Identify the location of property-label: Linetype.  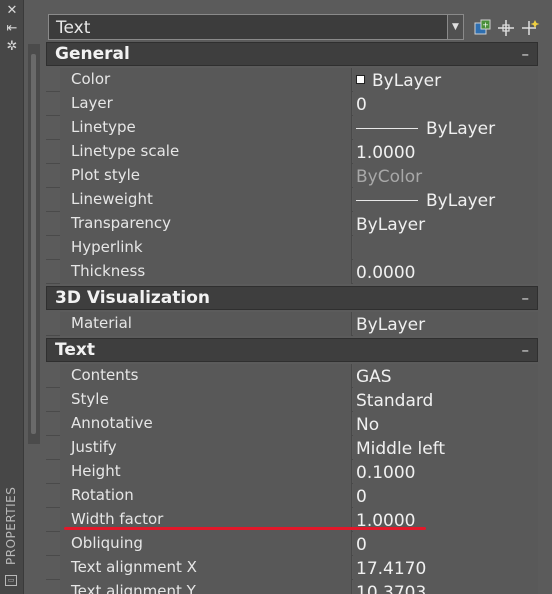
(206, 128).